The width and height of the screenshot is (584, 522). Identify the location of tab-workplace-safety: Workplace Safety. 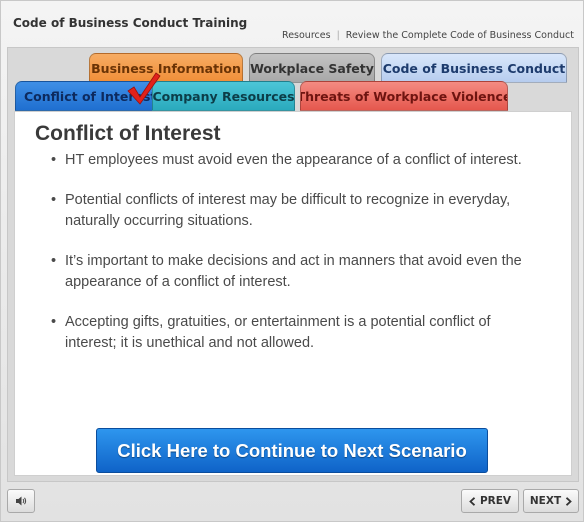
(312, 68).